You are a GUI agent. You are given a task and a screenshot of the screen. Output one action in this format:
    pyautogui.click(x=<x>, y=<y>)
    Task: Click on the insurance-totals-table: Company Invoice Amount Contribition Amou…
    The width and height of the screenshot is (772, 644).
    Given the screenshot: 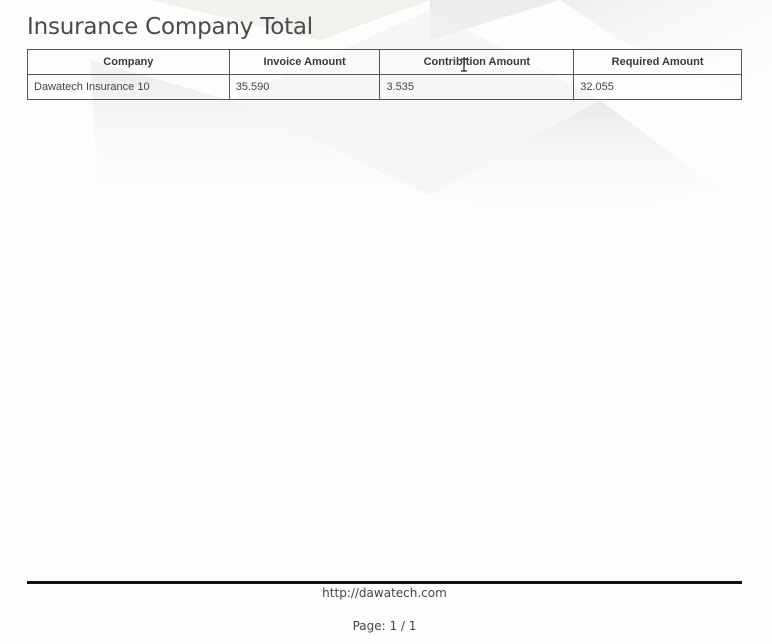 What is the action you would take?
    pyautogui.click(x=384, y=74)
    